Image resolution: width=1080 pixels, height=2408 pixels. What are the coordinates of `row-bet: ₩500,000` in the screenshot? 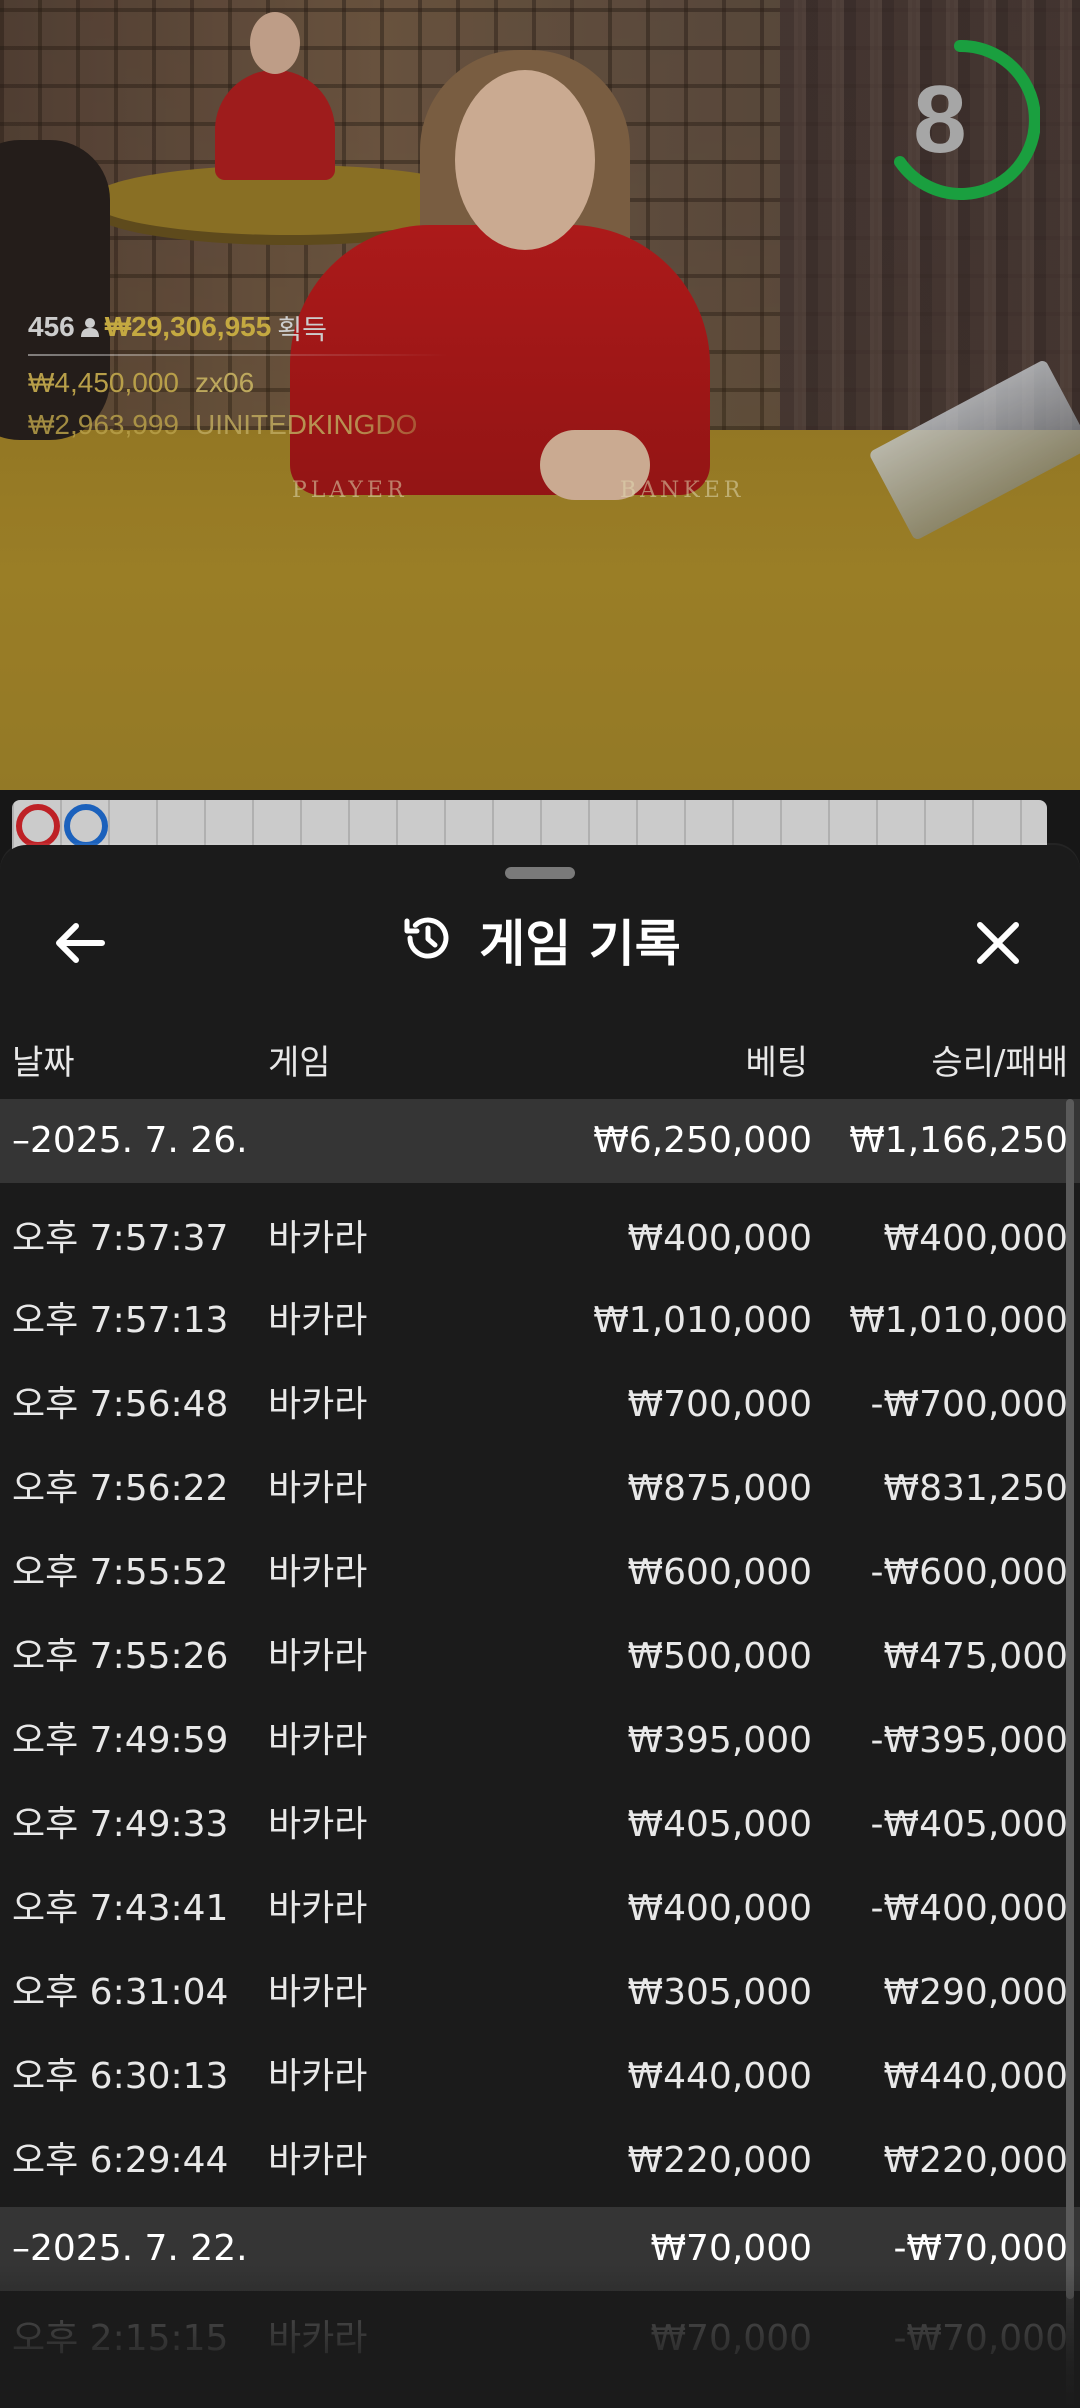 It's located at (719, 1656).